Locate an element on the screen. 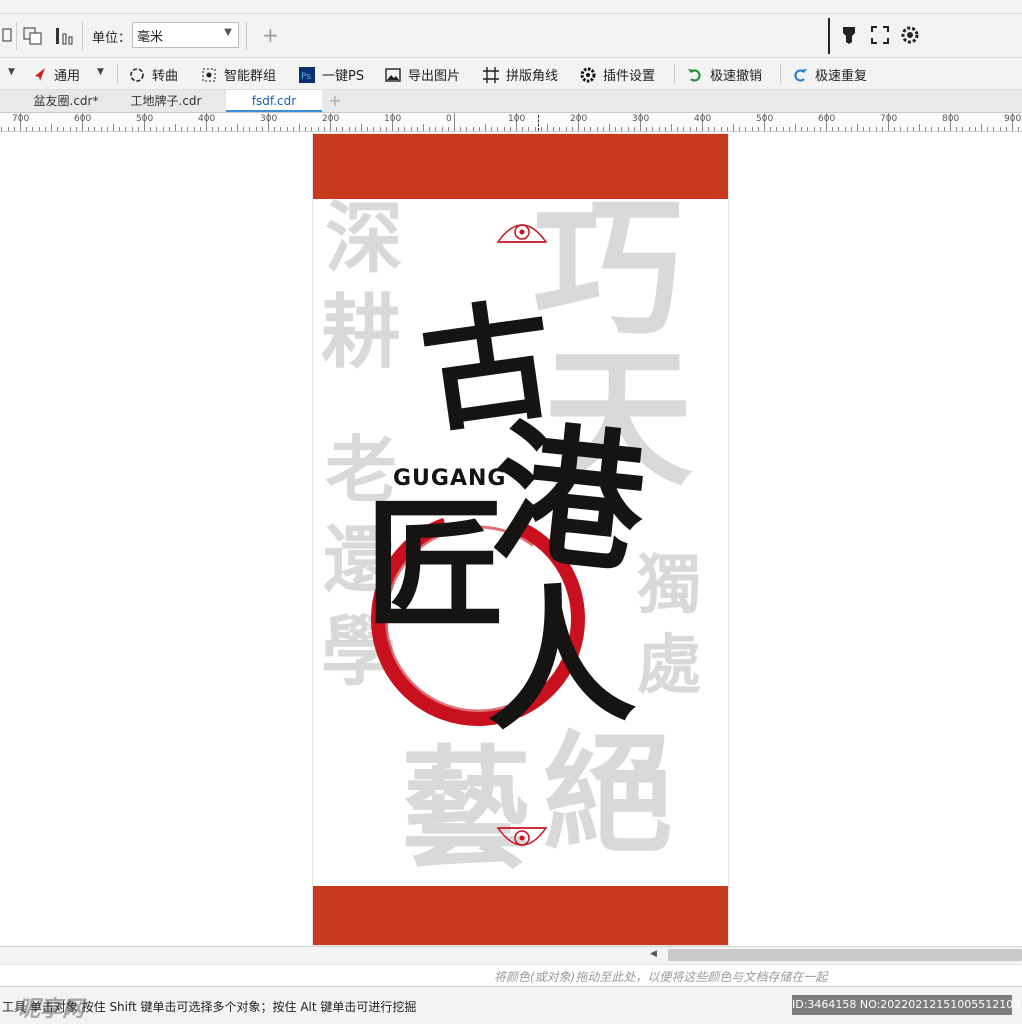 This screenshot has height=1024, width=1022. align-icon is located at coordinates (8, 35).